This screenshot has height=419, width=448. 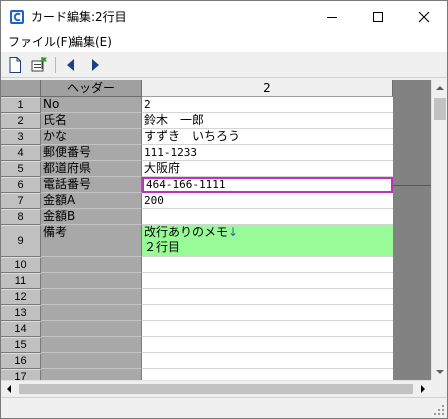 I want to click on previous-record-icon, so click(x=70, y=65).